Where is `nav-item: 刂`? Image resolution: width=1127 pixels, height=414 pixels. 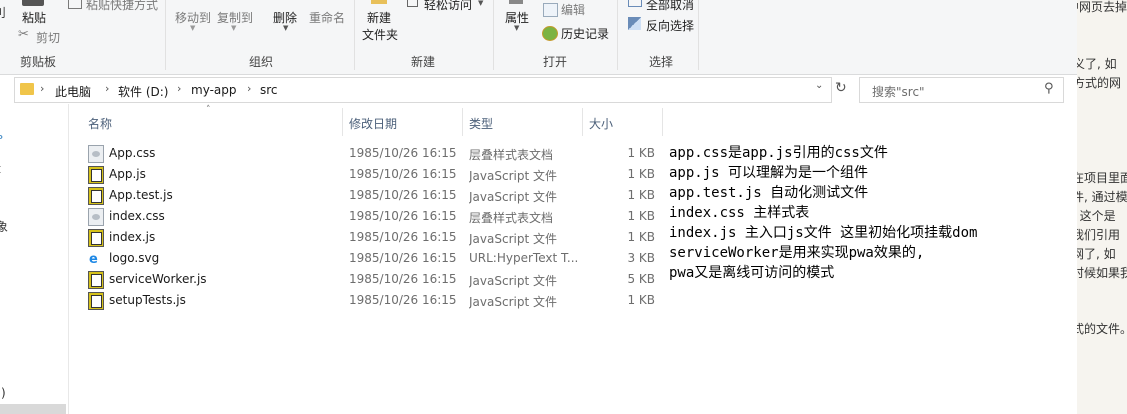
nav-item: 刂 is located at coordinates (3, 12).